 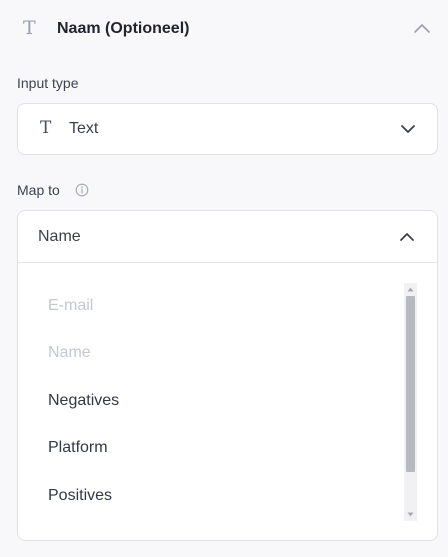 What do you see at coordinates (227, 237) in the screenshot?
I see `map-to-select: Name` at bounding box center [227, 237].